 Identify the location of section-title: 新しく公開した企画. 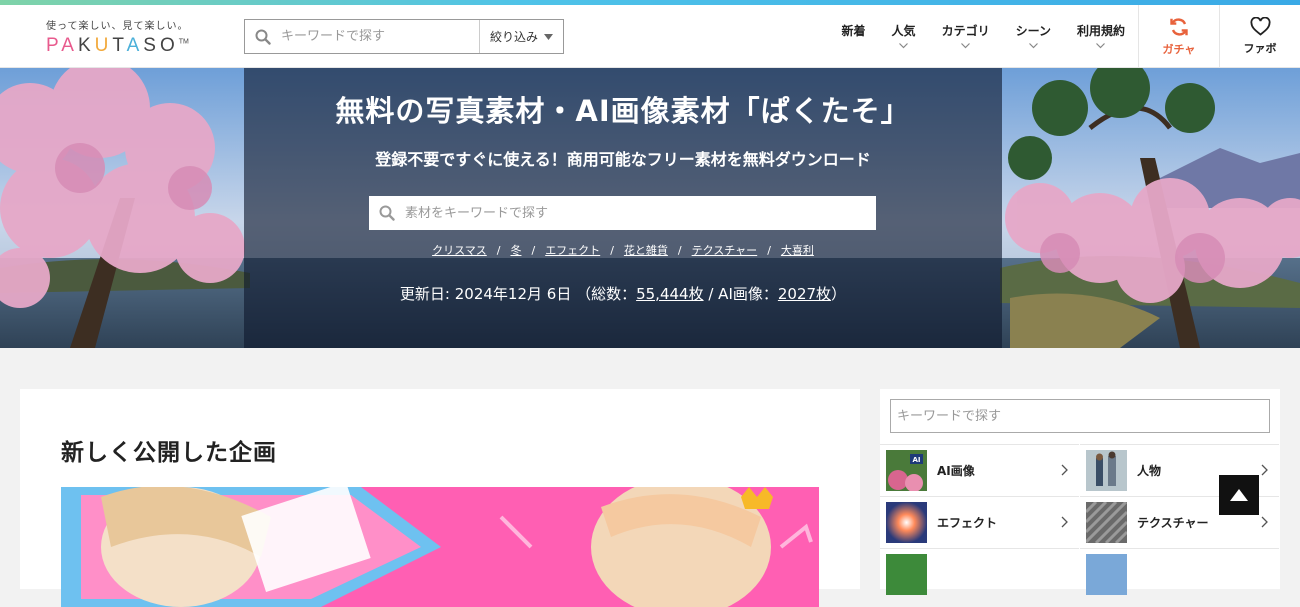
(169, 453).